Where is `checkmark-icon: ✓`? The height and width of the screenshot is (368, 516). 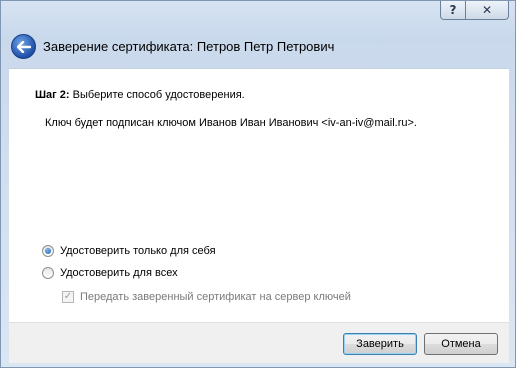
checkmark-icon: ✓ is located at coordinates (68, 296).